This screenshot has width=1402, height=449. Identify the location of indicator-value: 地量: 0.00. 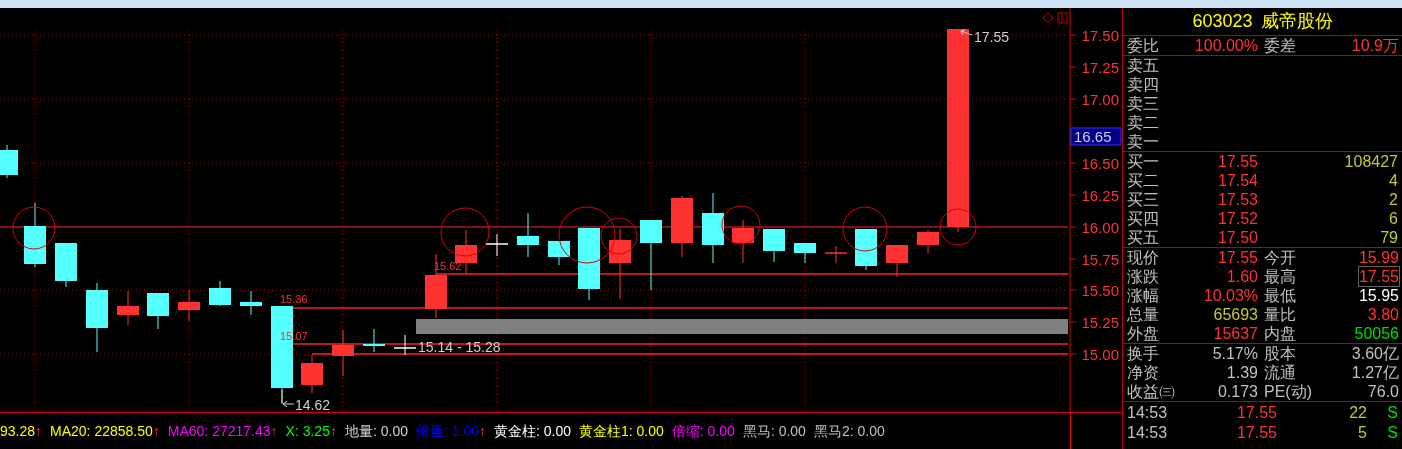
(376, 431).